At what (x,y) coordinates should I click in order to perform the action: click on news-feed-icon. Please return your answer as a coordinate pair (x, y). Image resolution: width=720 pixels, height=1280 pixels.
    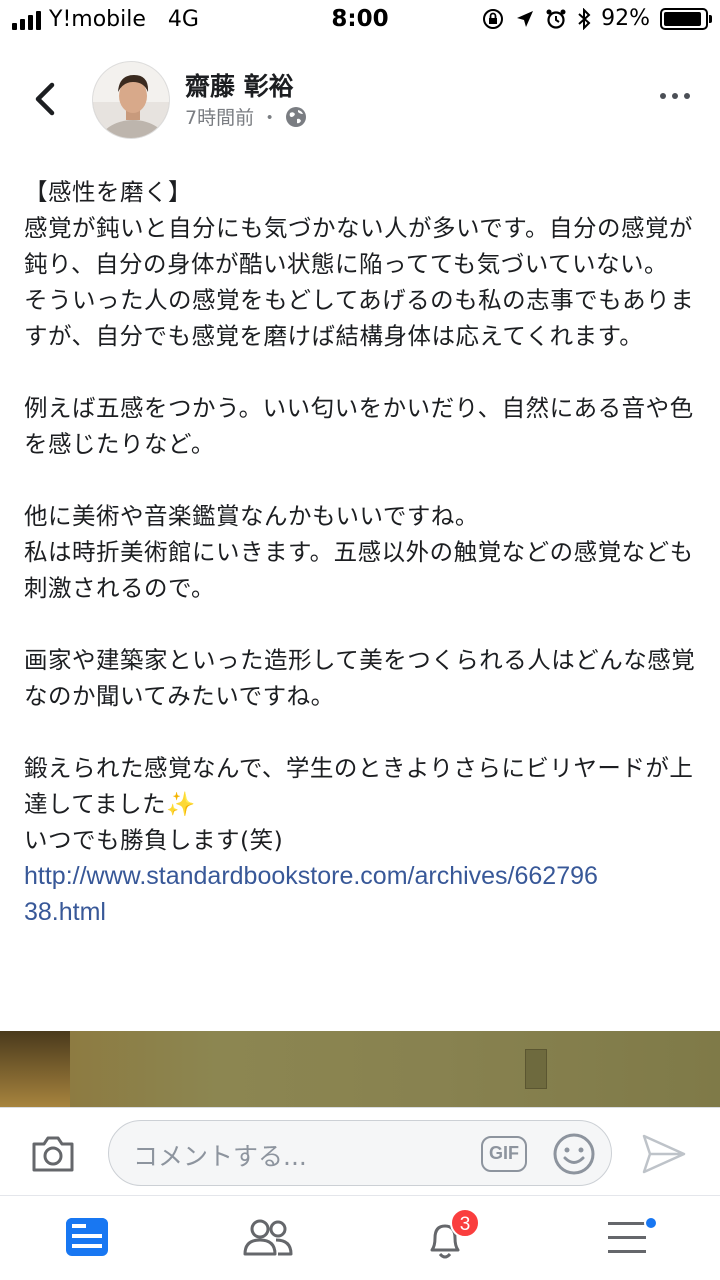
    Looking at the image, I should click on (87, 1237).